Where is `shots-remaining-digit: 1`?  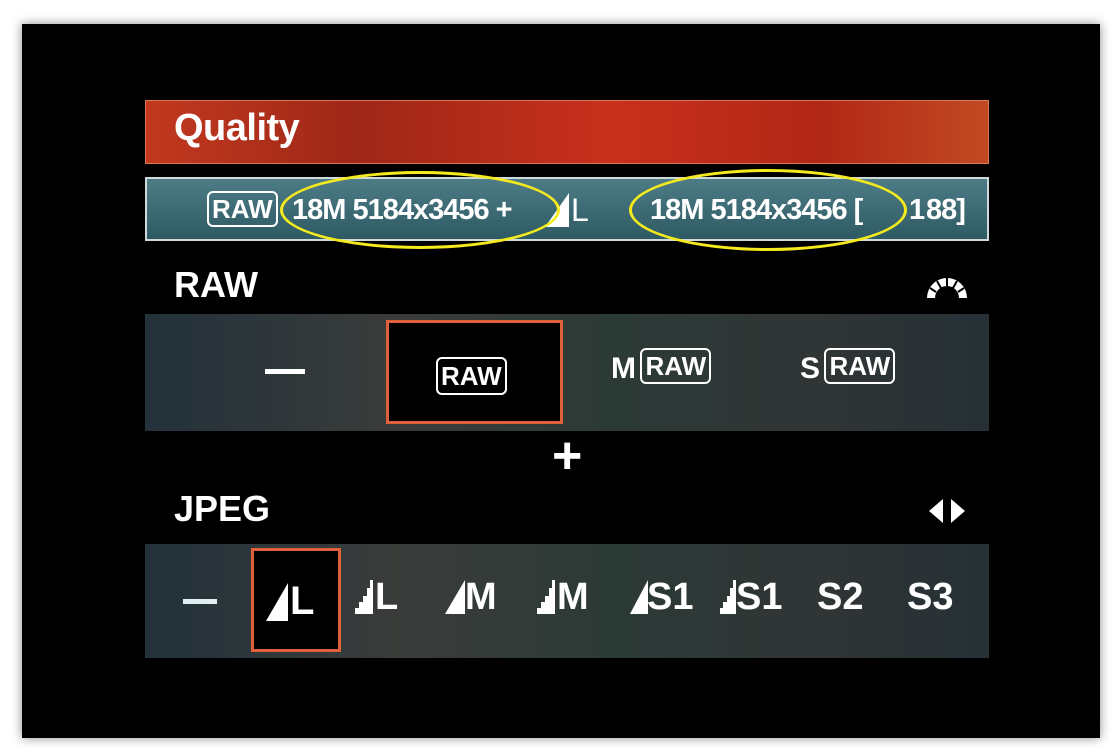
shots-remaining-digit: 1 is located at coordinates (917, 210).